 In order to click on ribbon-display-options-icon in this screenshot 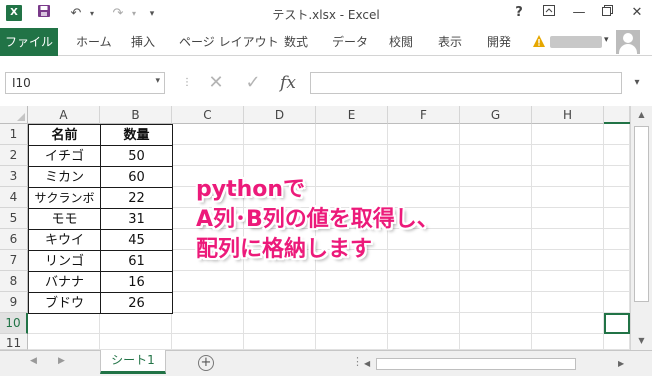, I will do `click(549, 13)`.